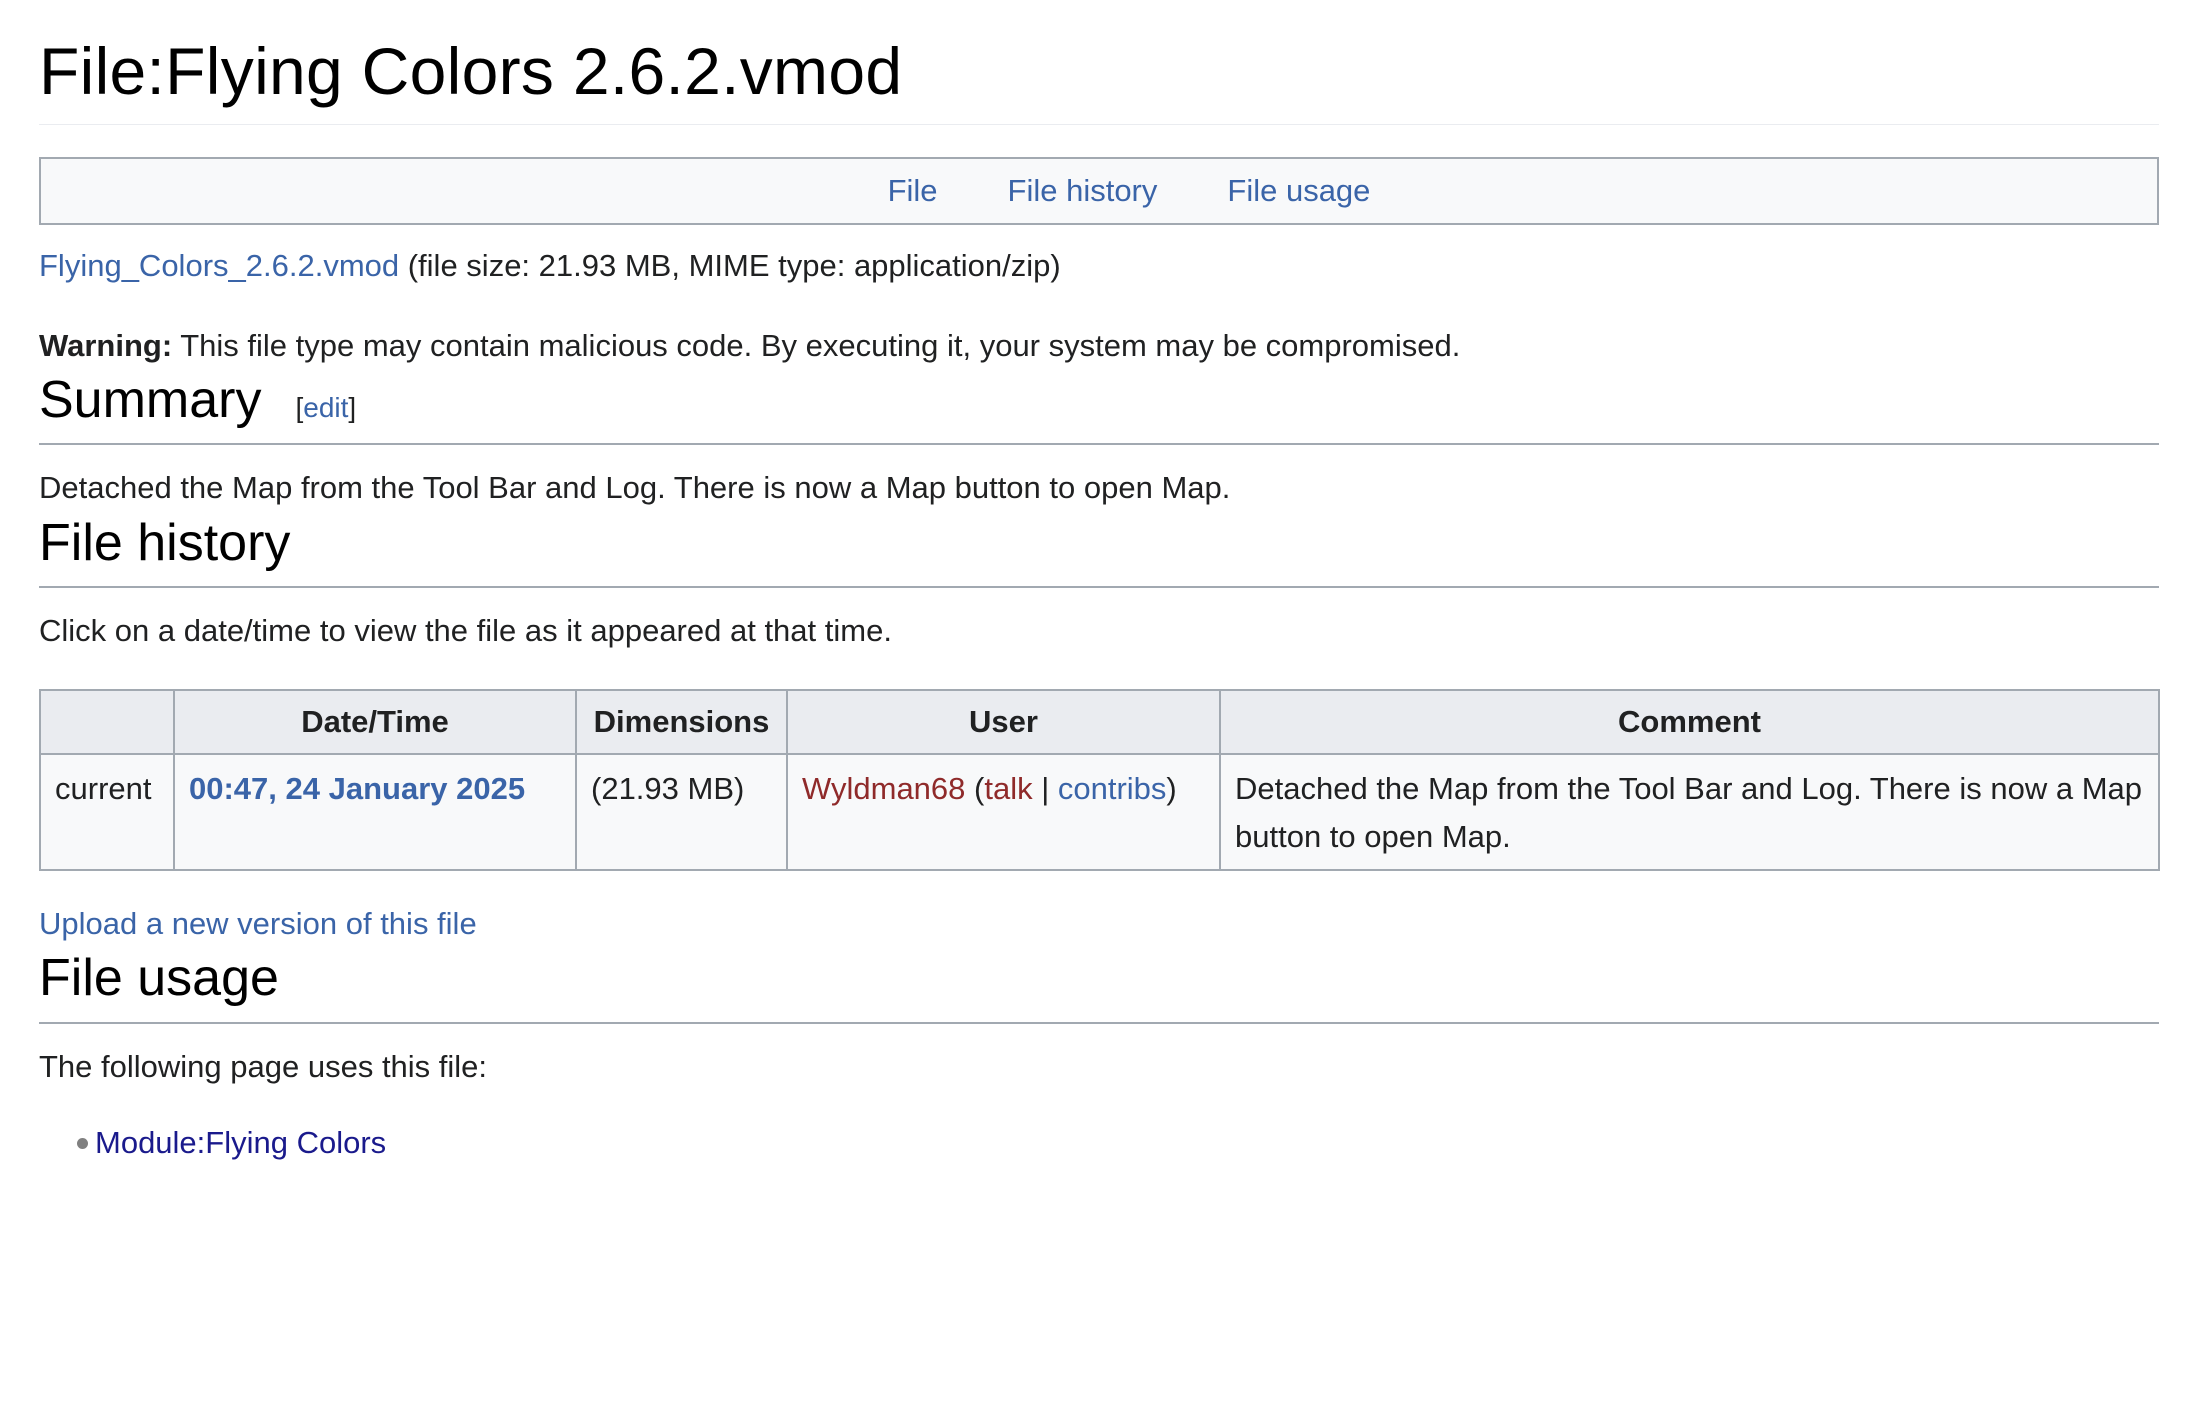 This screenshot has height=1416, width=2198. Describe the element at coordinates (1003, 721) in the screenshot. I see `column-header-user: User` at that location.